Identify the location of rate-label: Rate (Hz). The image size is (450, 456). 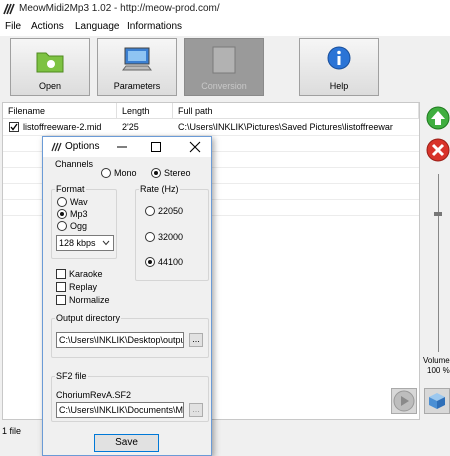
(159, 189).